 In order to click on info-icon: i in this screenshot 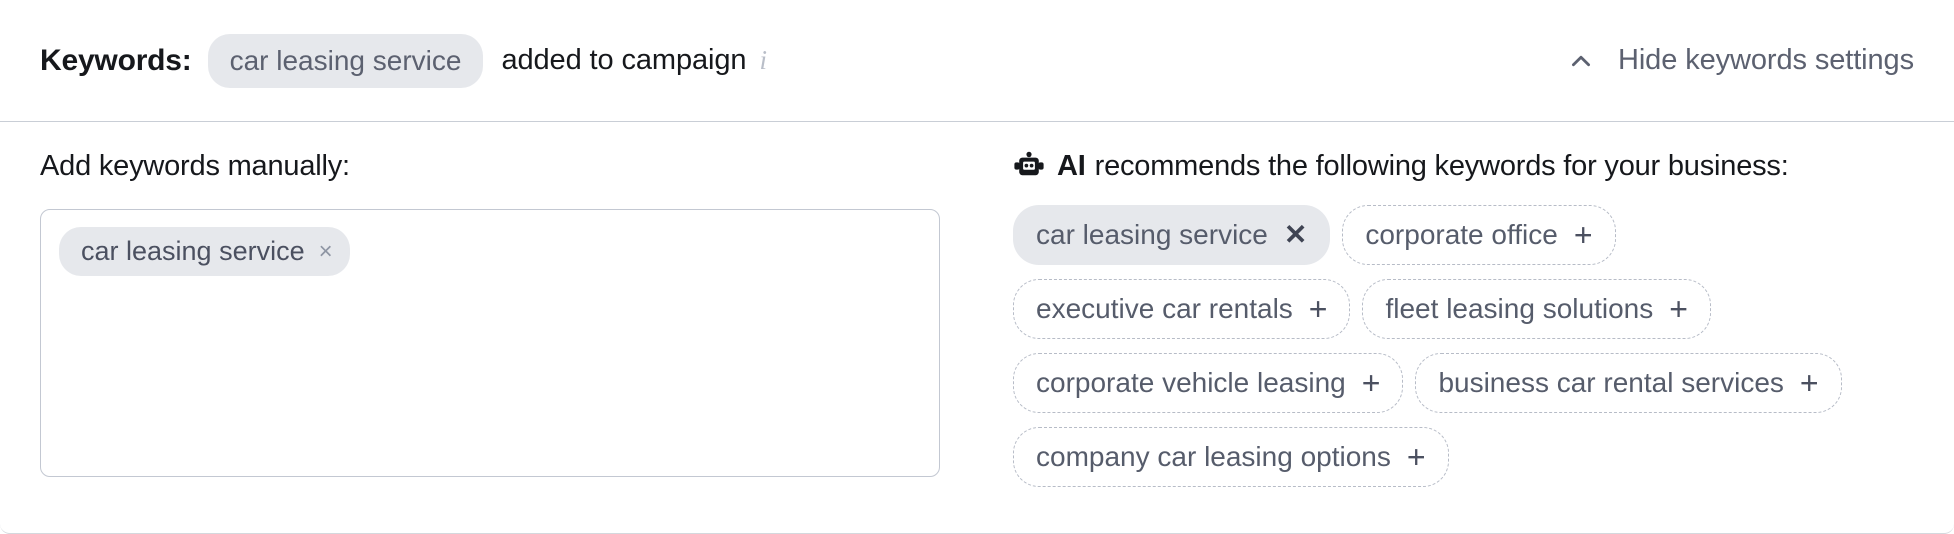, I will do `click(763, 60)`.